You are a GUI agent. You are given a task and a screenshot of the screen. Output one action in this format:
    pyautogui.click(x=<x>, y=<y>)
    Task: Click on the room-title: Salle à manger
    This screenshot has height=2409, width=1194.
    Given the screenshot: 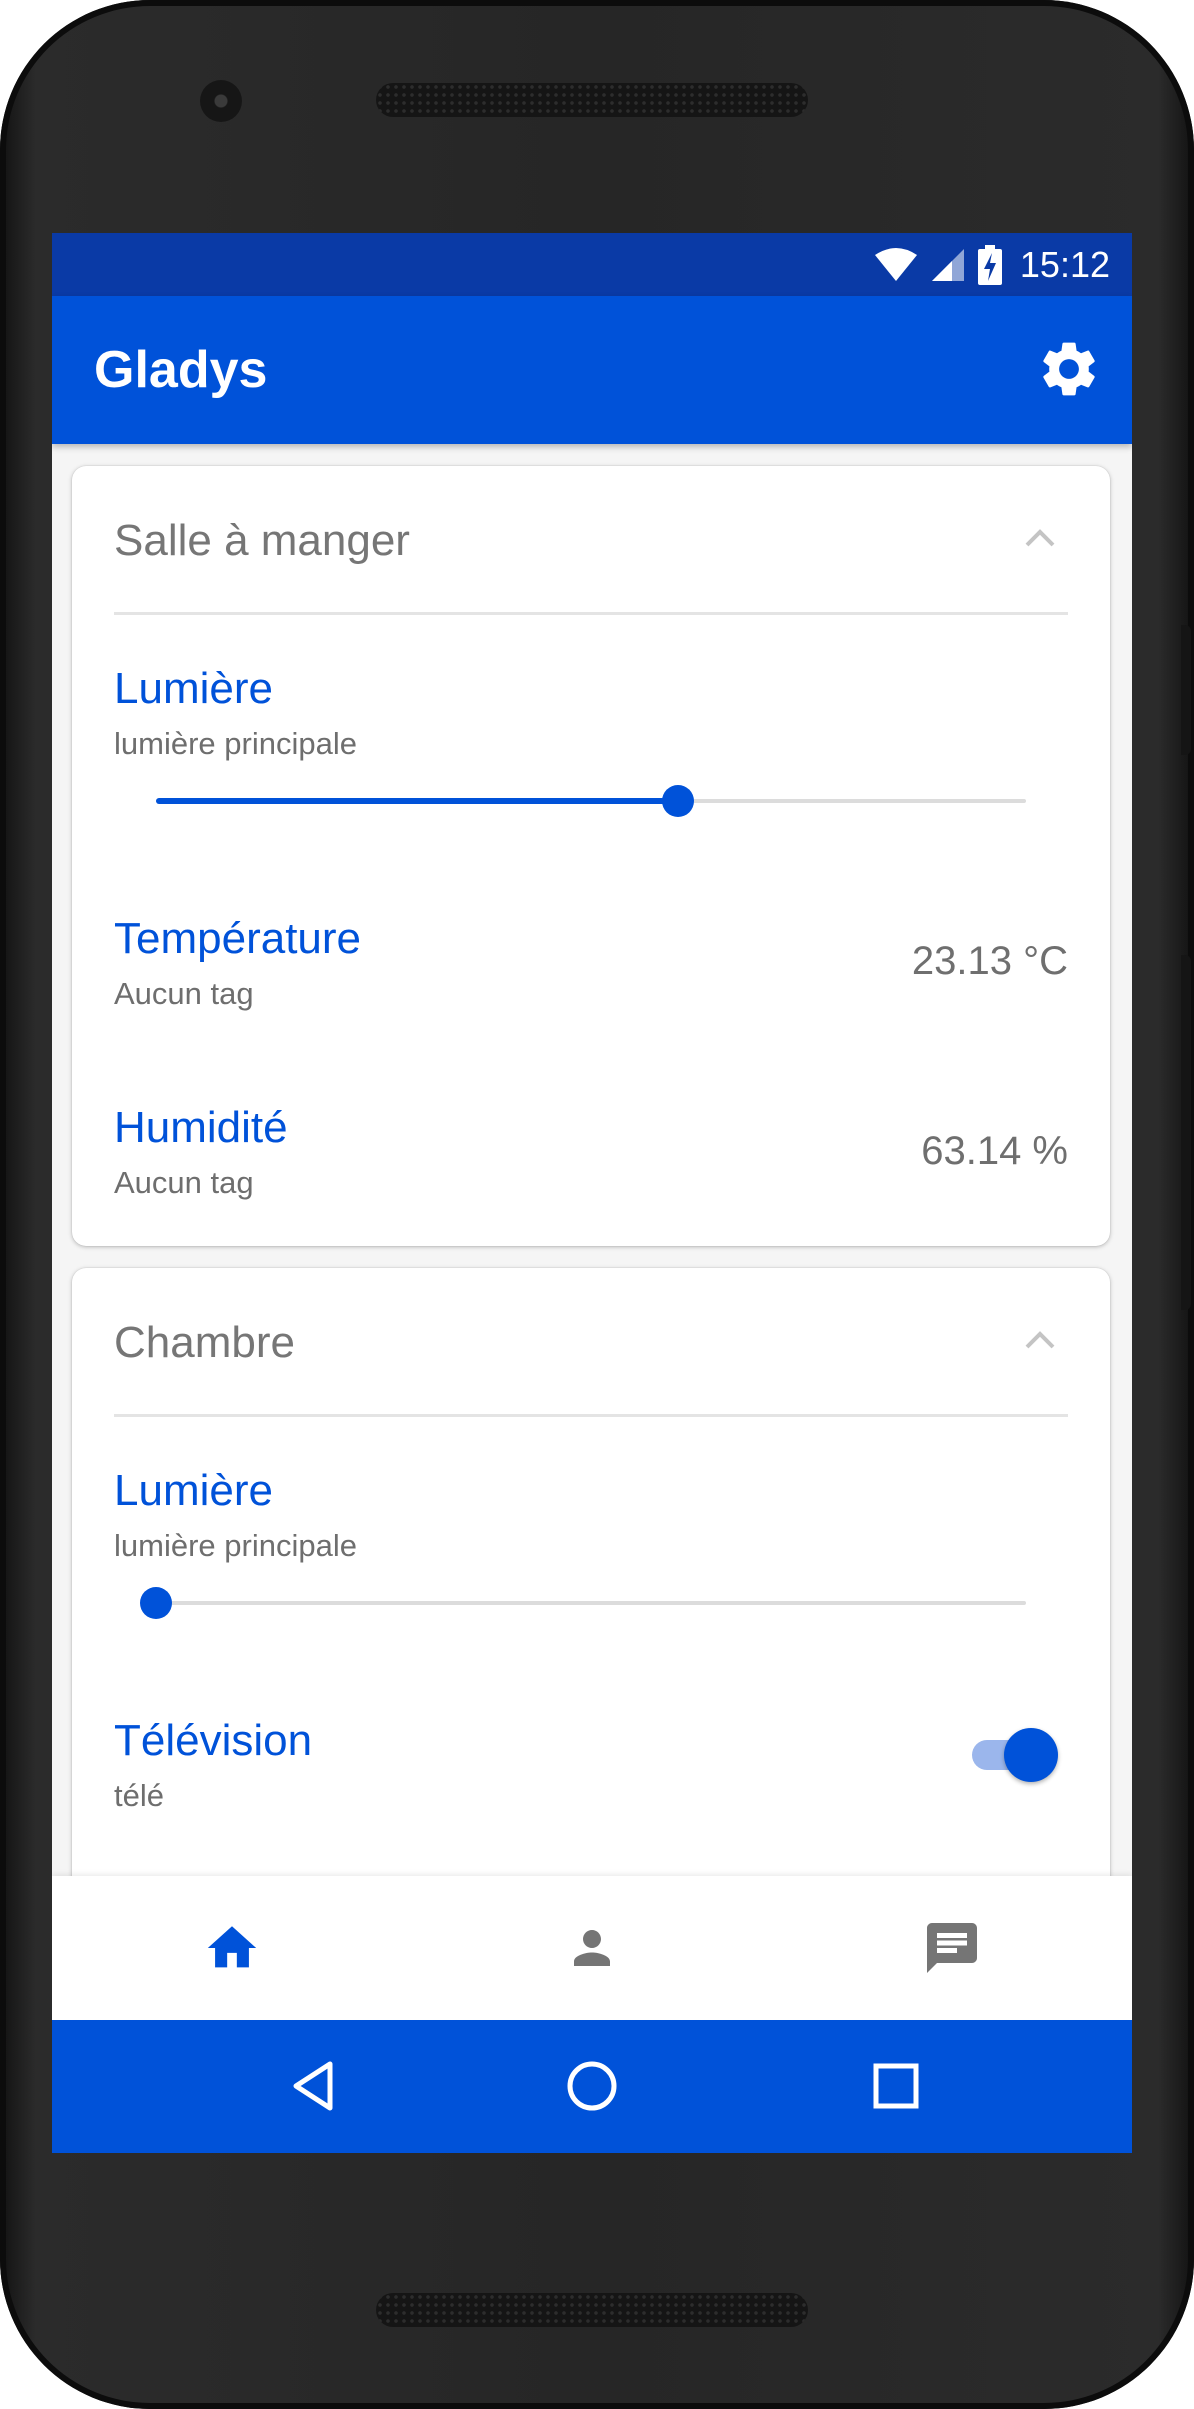 What is the action you would take?
    pyautogui.click(x=262, y=540)
    